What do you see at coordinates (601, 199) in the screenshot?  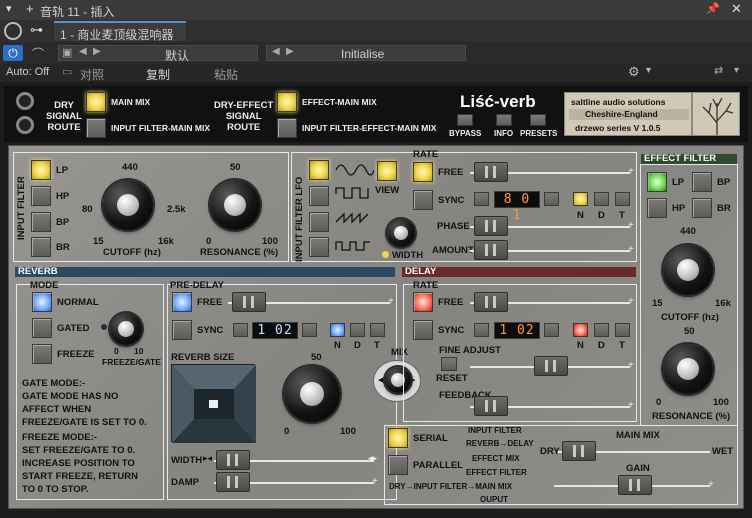 I see `lfo-d-button` at bounding box center [601, 199].